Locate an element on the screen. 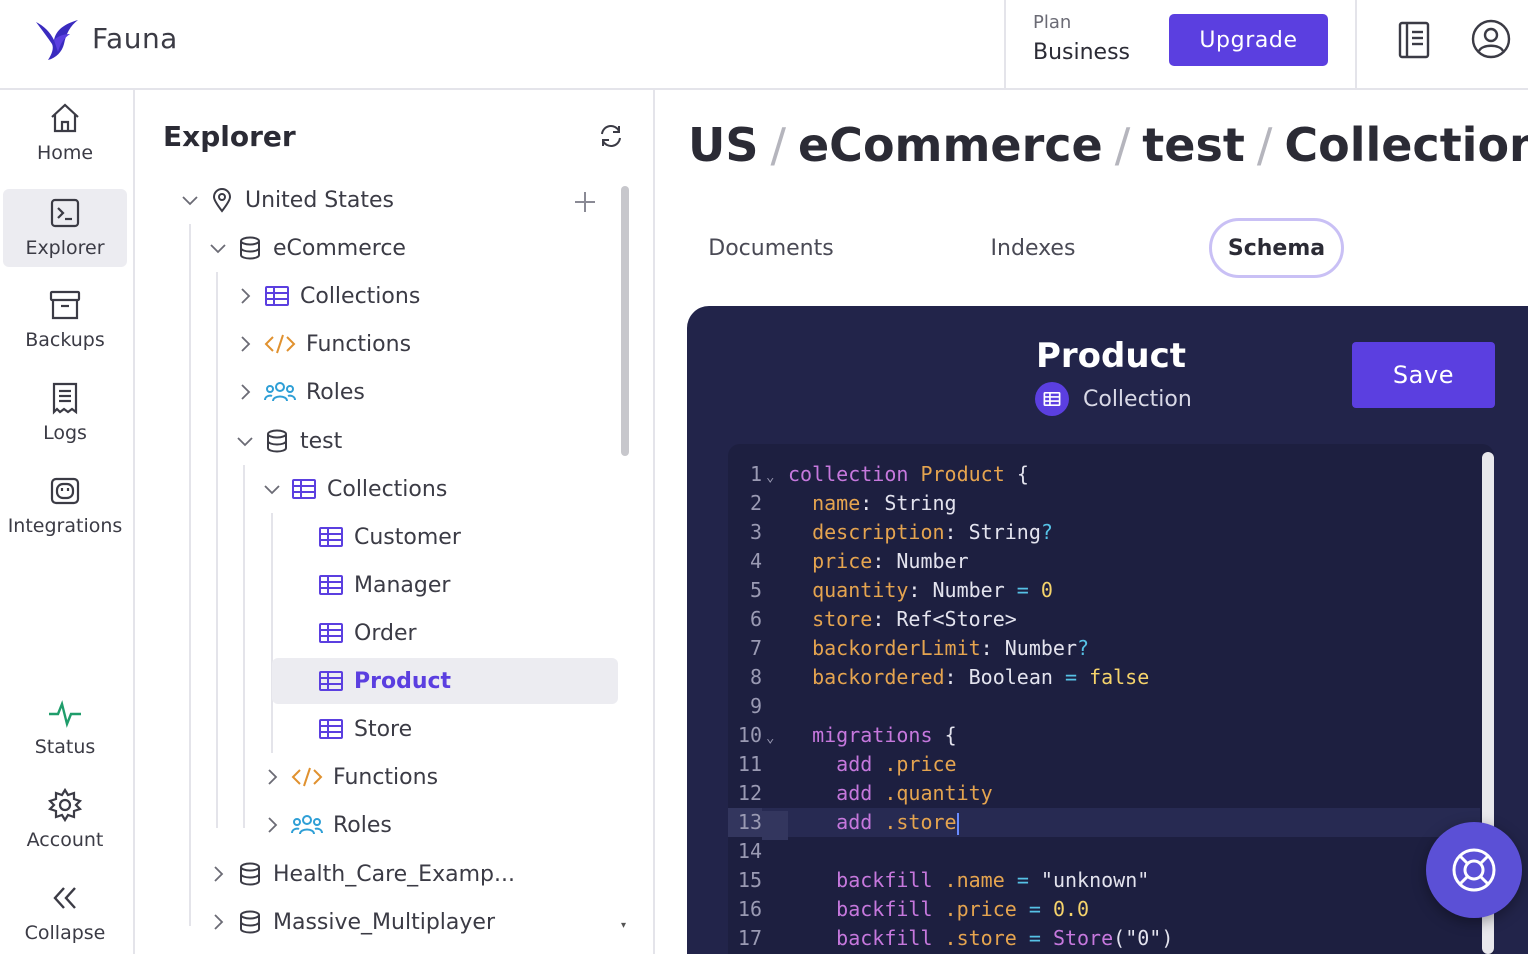 This screenshot has height=954, width=1528. nav-home: Home is located at coordinates (65, 133).